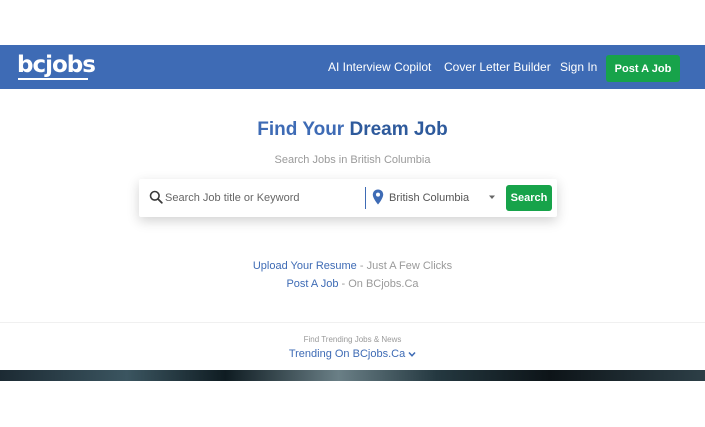 The height and width of the screenshot is (427, 705). I want to click on post-job-promo: Post A Job - On BCjobs.Ca, so click(352, 284).